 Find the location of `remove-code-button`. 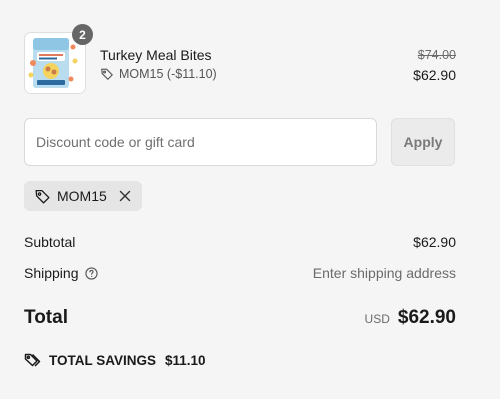

remove-code-button is located at coordinates (125, 196).